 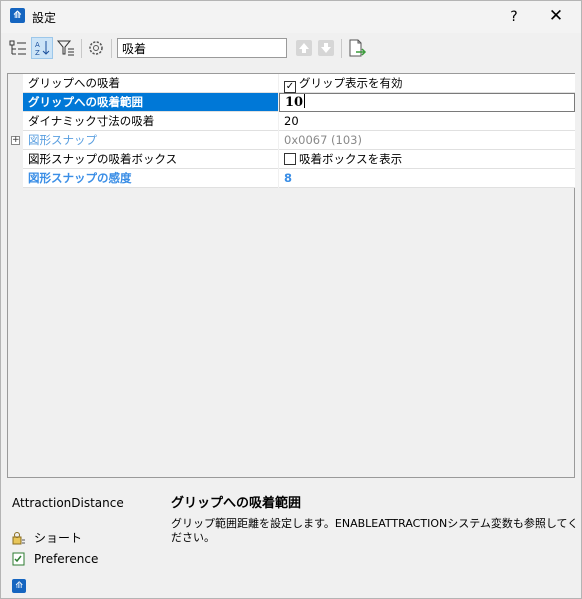 What do you see at coordinates (514, 17) in the screenshot?
I see `help-button: ?` at bounding box center [514, 17].